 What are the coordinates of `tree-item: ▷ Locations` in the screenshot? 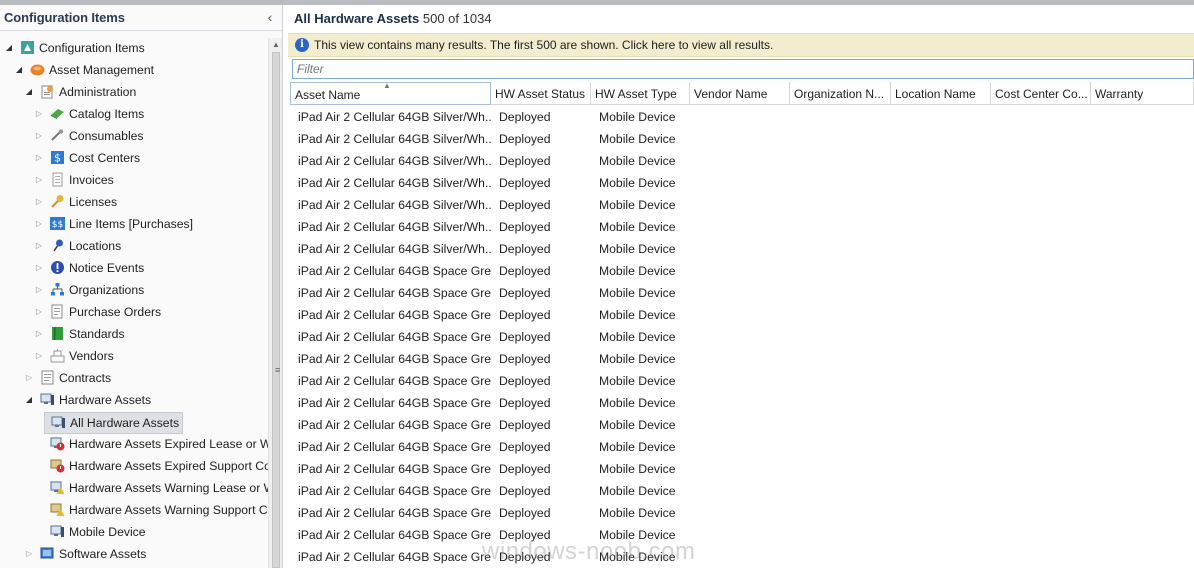 It's located at (77, 246).